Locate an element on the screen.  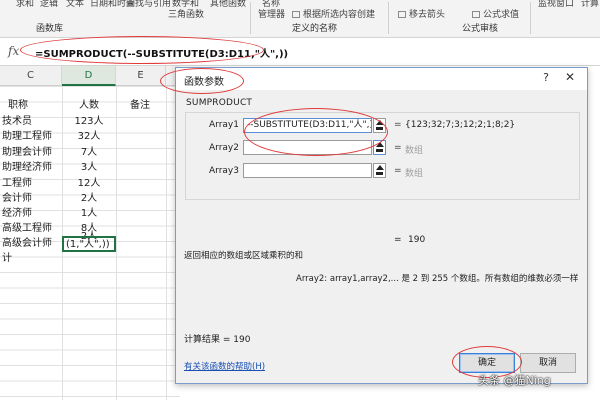
arg-label-array2: Array2 is located at coordinates (224, 148).